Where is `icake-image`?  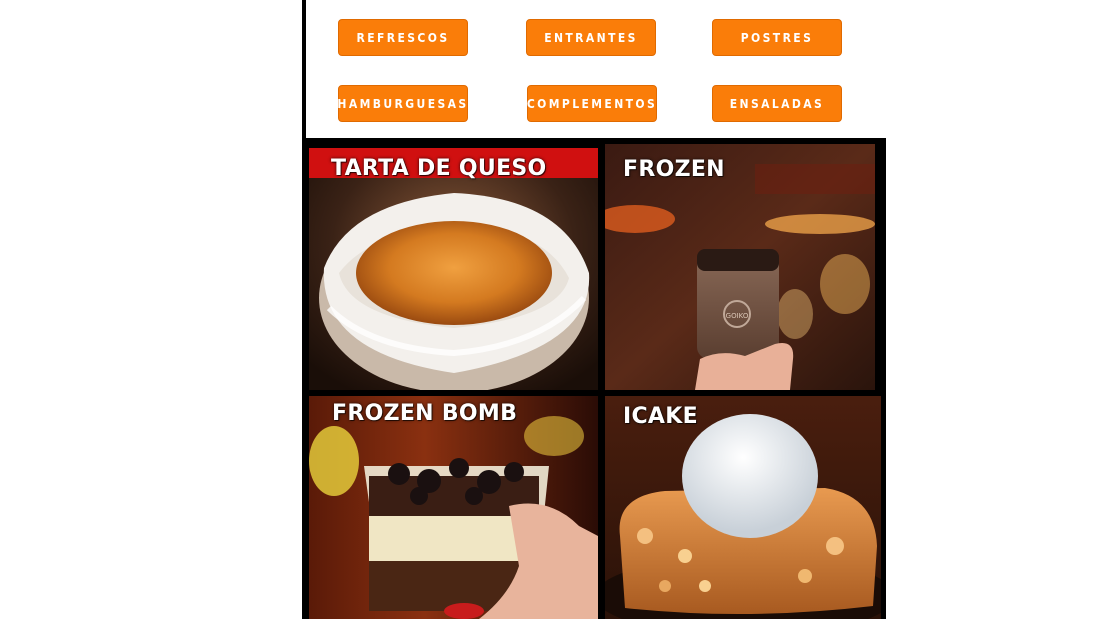 icake-image is located at coordinates (743, 507).